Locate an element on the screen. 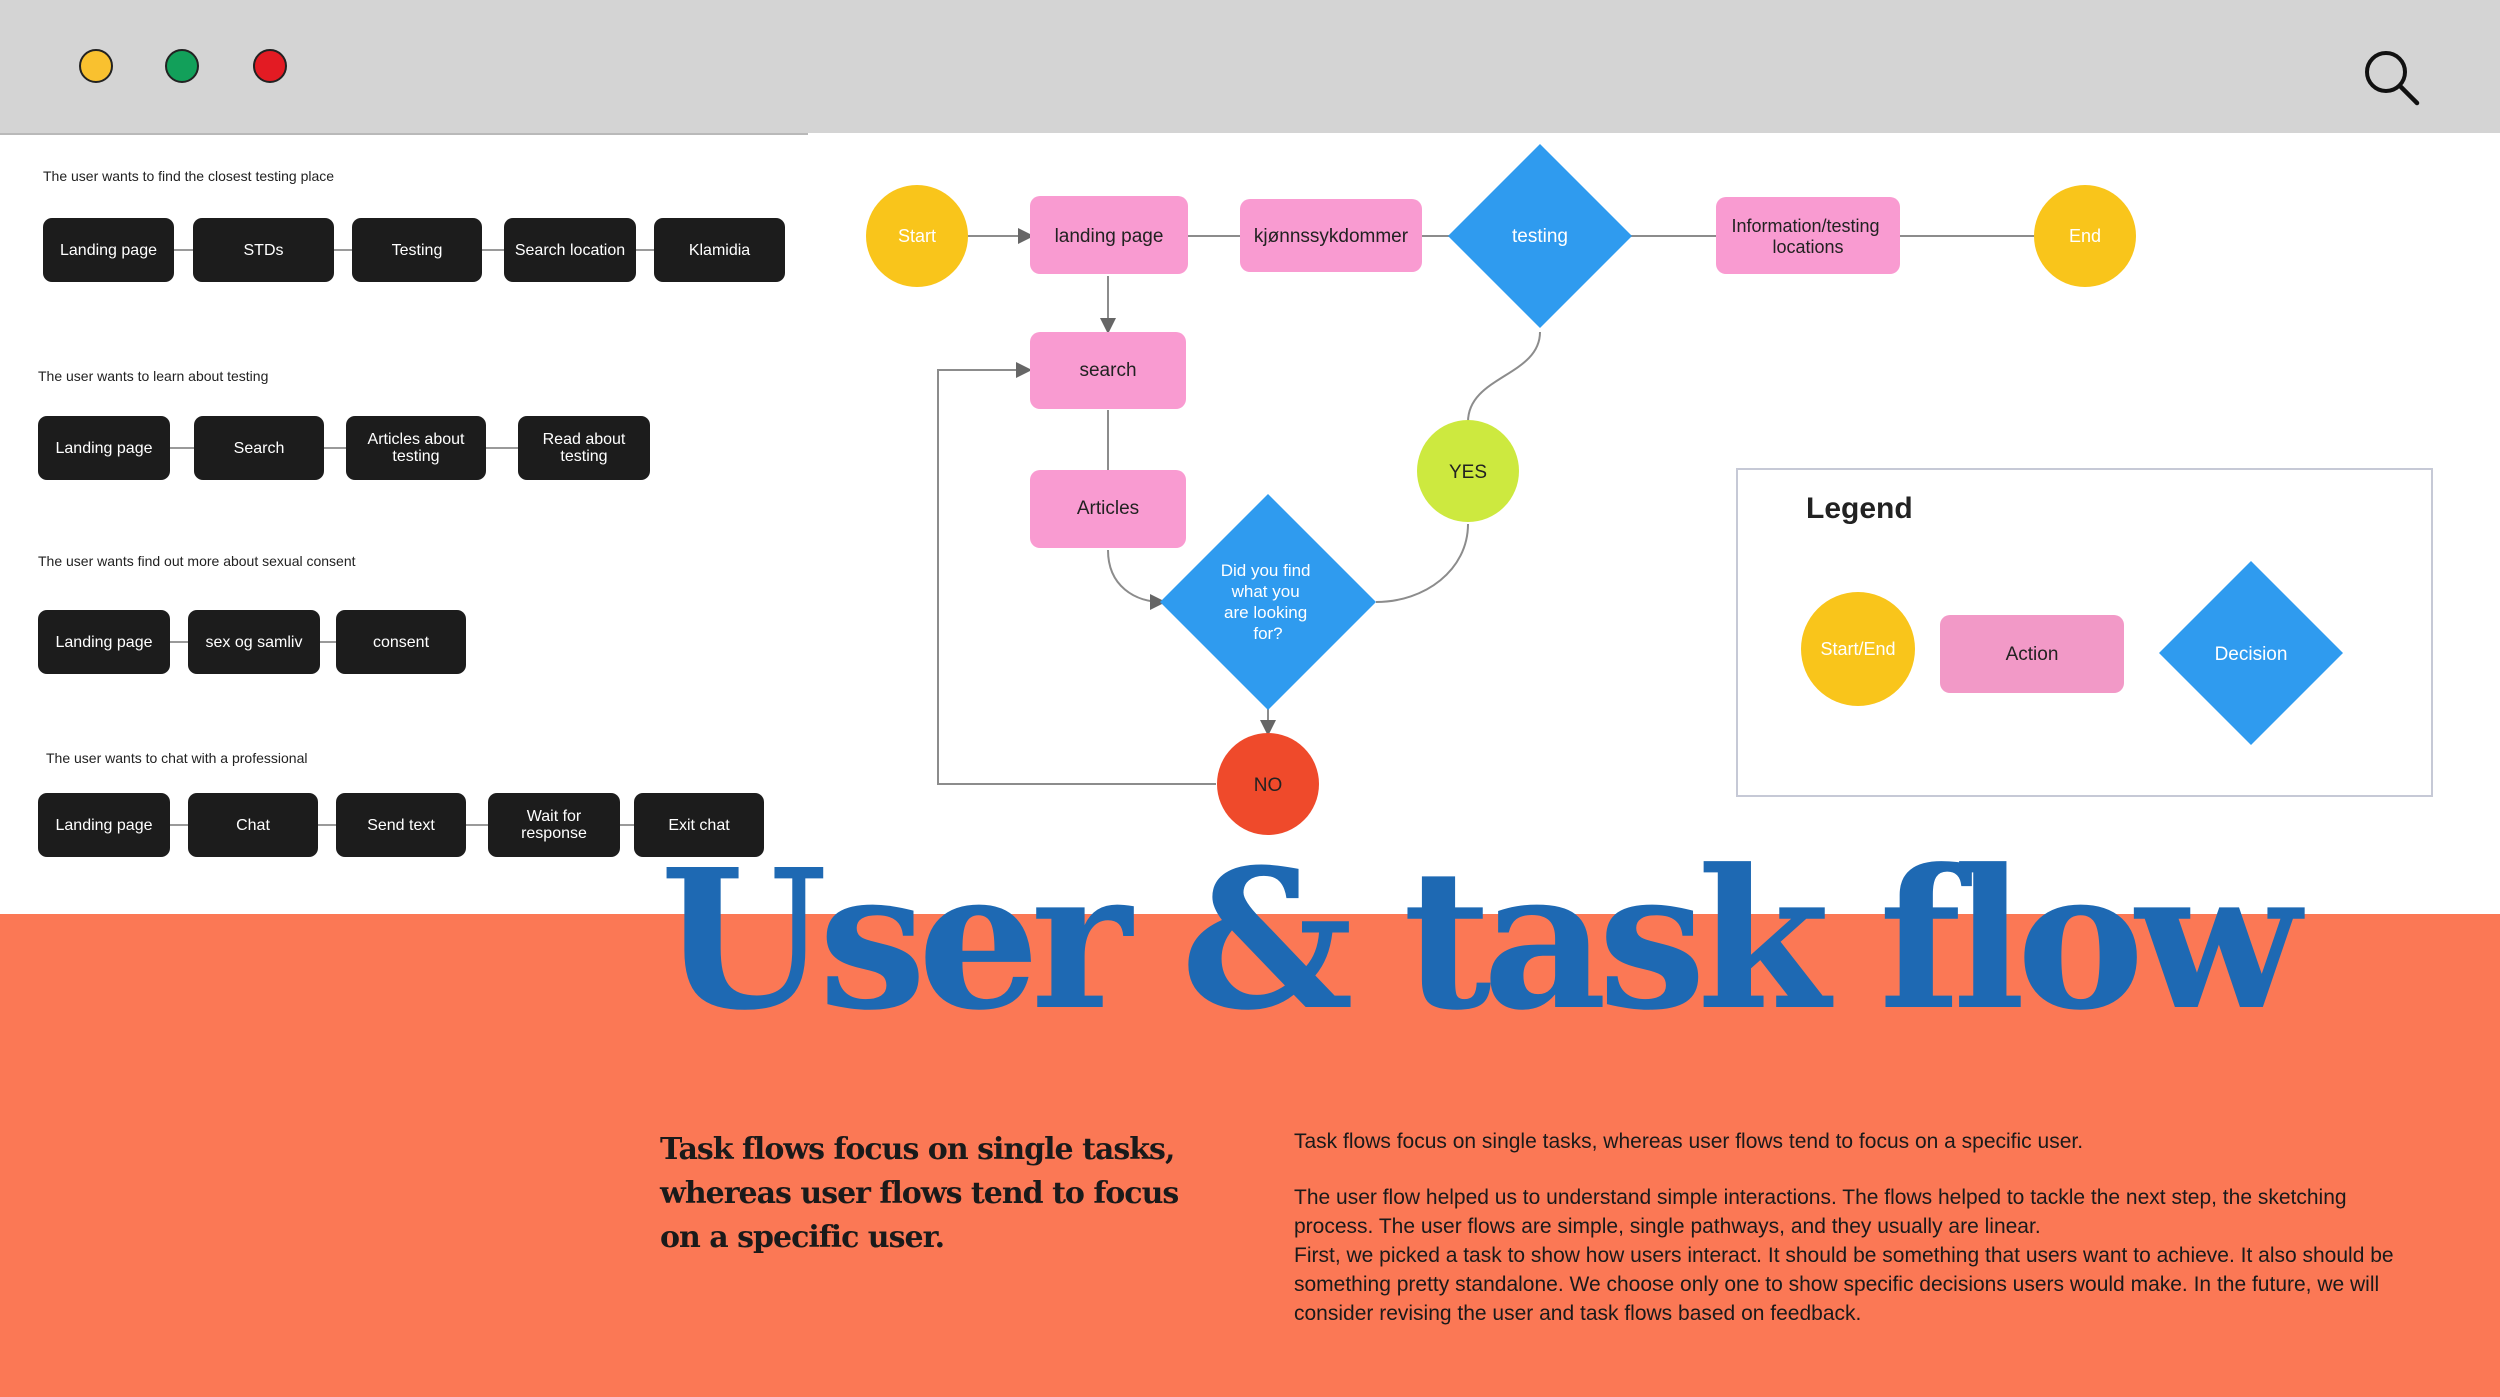 This screenshot has height=1397, width=2500. no-node: NO is located at coordinates (1268, 784).